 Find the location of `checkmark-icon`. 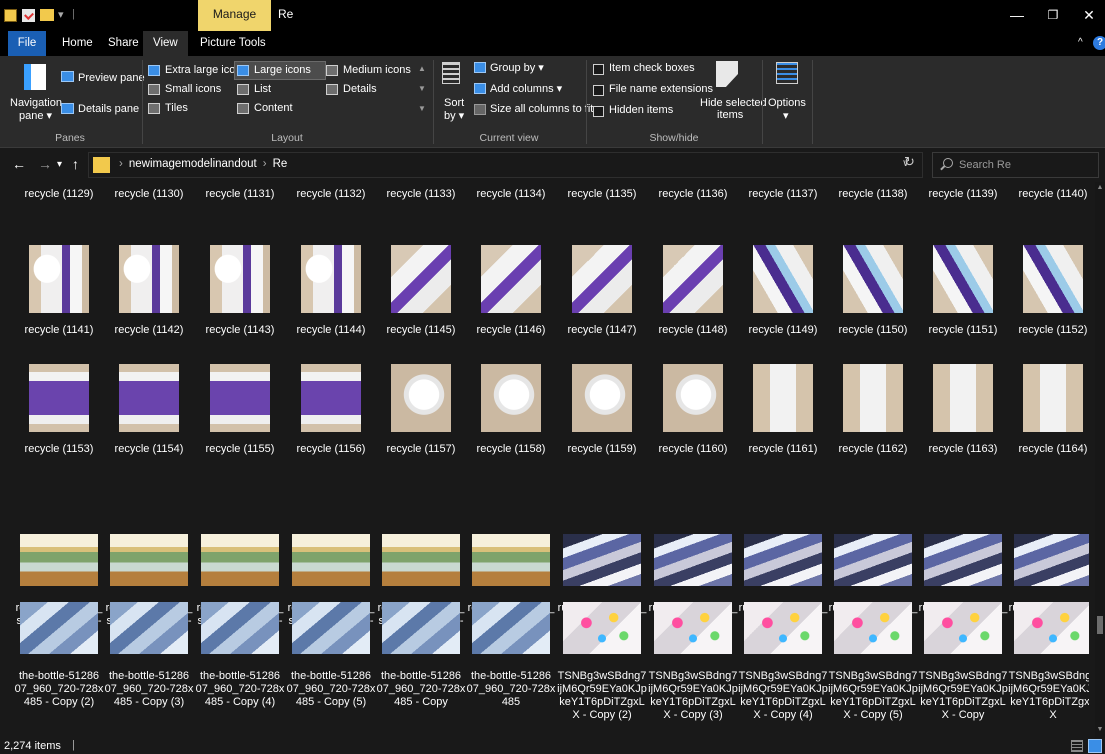

checkmark-icon is located at coordinates (28, 15).